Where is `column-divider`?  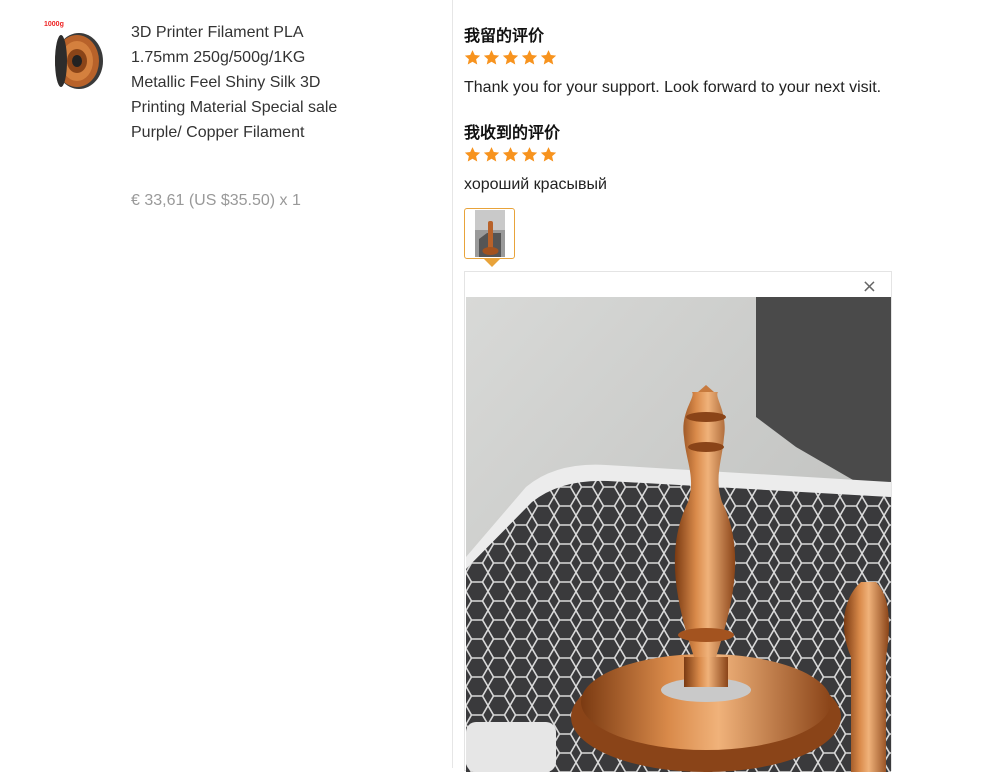 column-divider is located at coordinates (452, 384).